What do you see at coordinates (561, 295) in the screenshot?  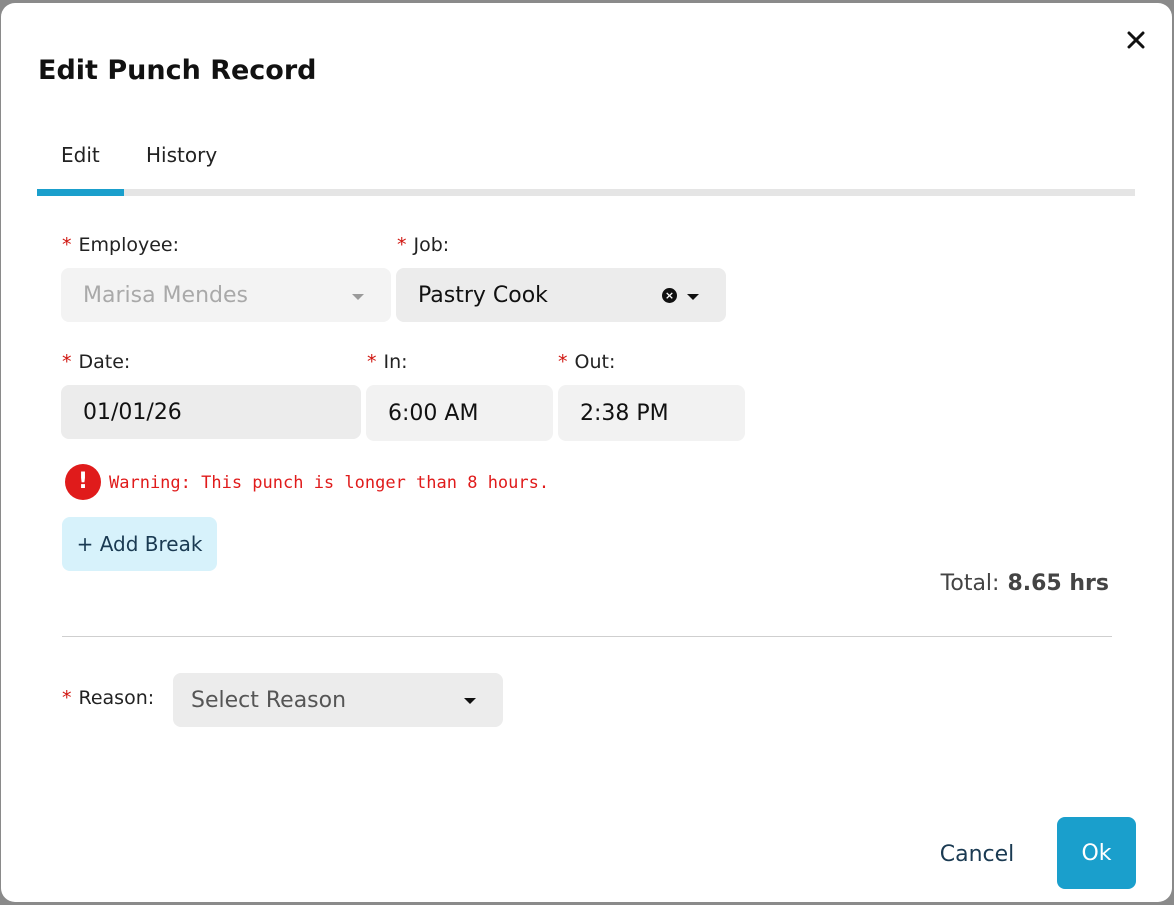 I see `job-select: Pastry Cook ×` at bounding box center [561, 295].